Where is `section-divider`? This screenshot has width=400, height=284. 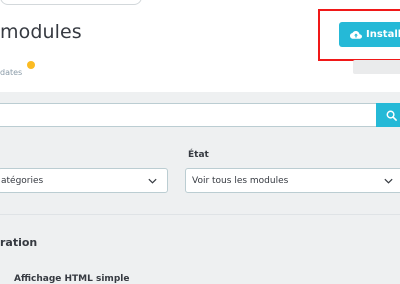 section-divider is located at coordinates (200, 214).